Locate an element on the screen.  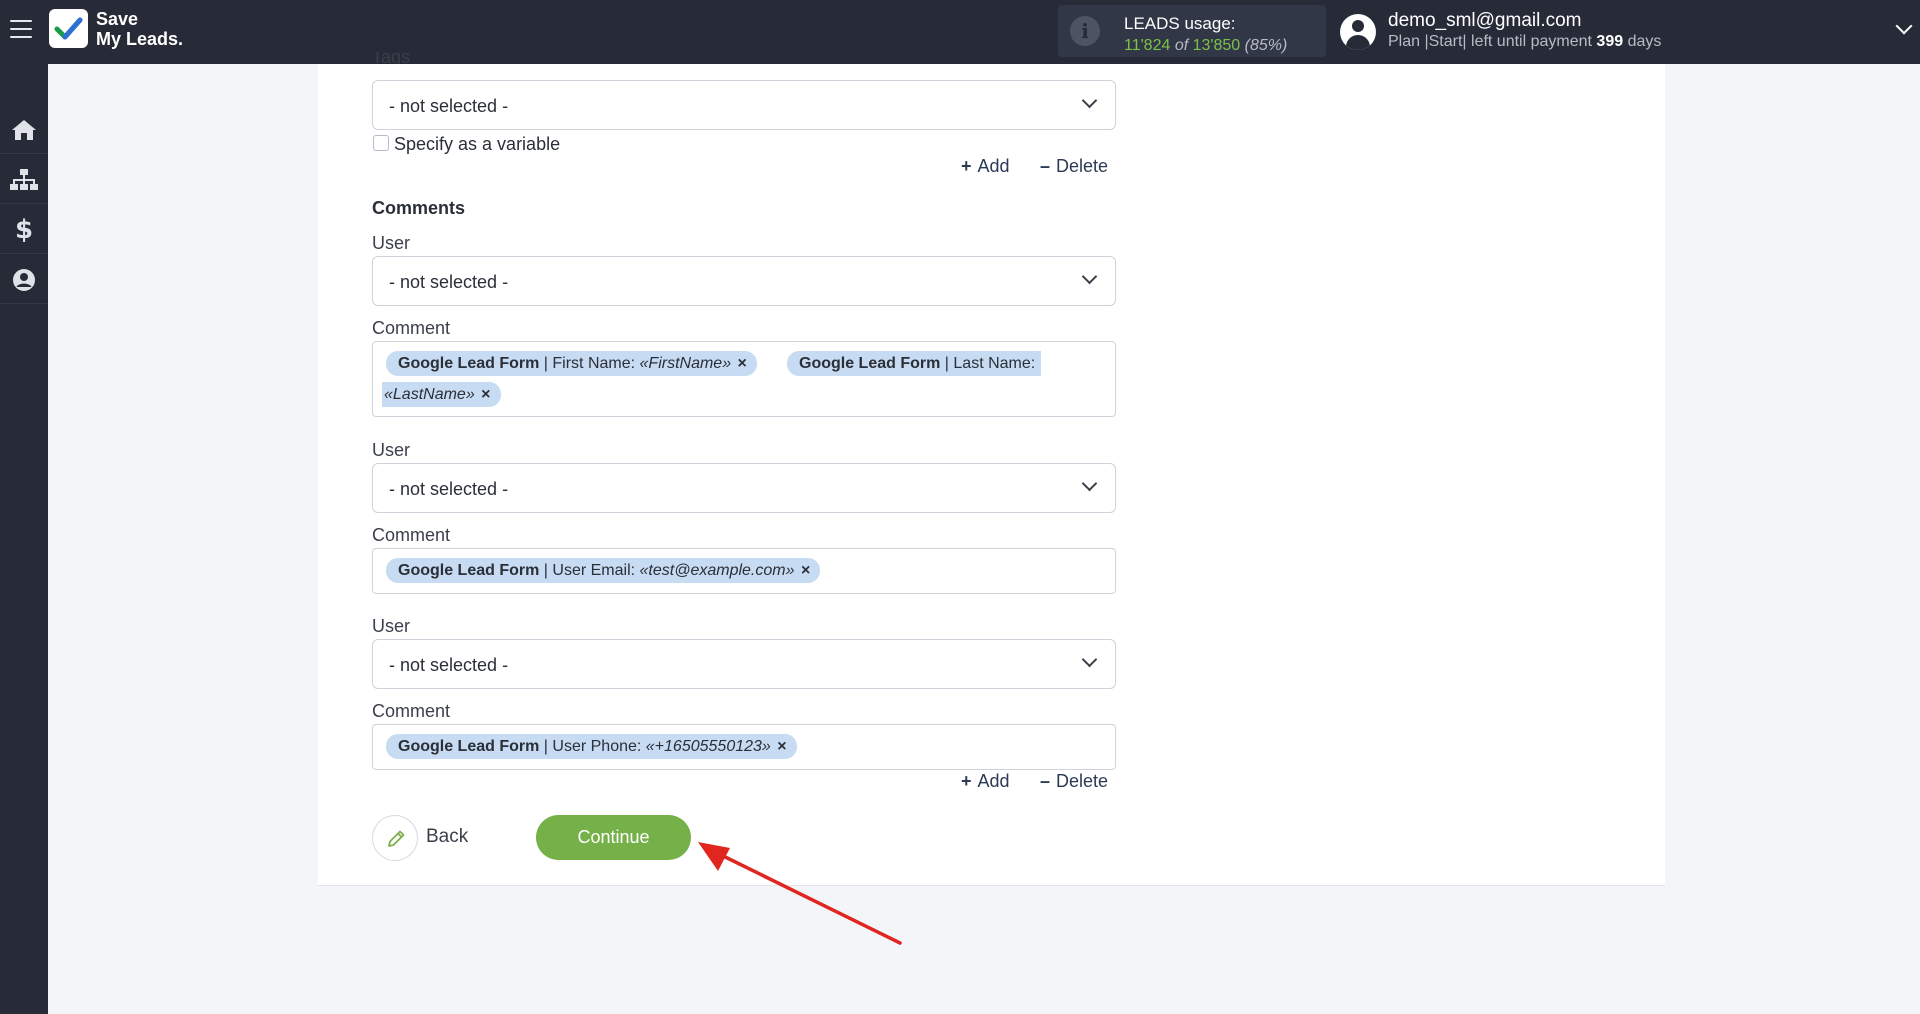
comments-add-label: Add is located at coordinates (993, 781).